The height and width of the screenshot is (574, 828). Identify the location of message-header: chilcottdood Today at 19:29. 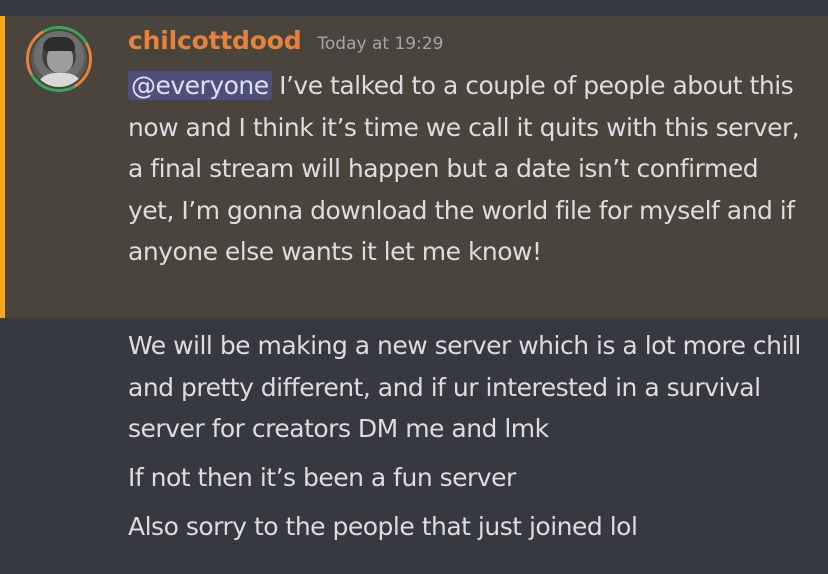
(285, 44).